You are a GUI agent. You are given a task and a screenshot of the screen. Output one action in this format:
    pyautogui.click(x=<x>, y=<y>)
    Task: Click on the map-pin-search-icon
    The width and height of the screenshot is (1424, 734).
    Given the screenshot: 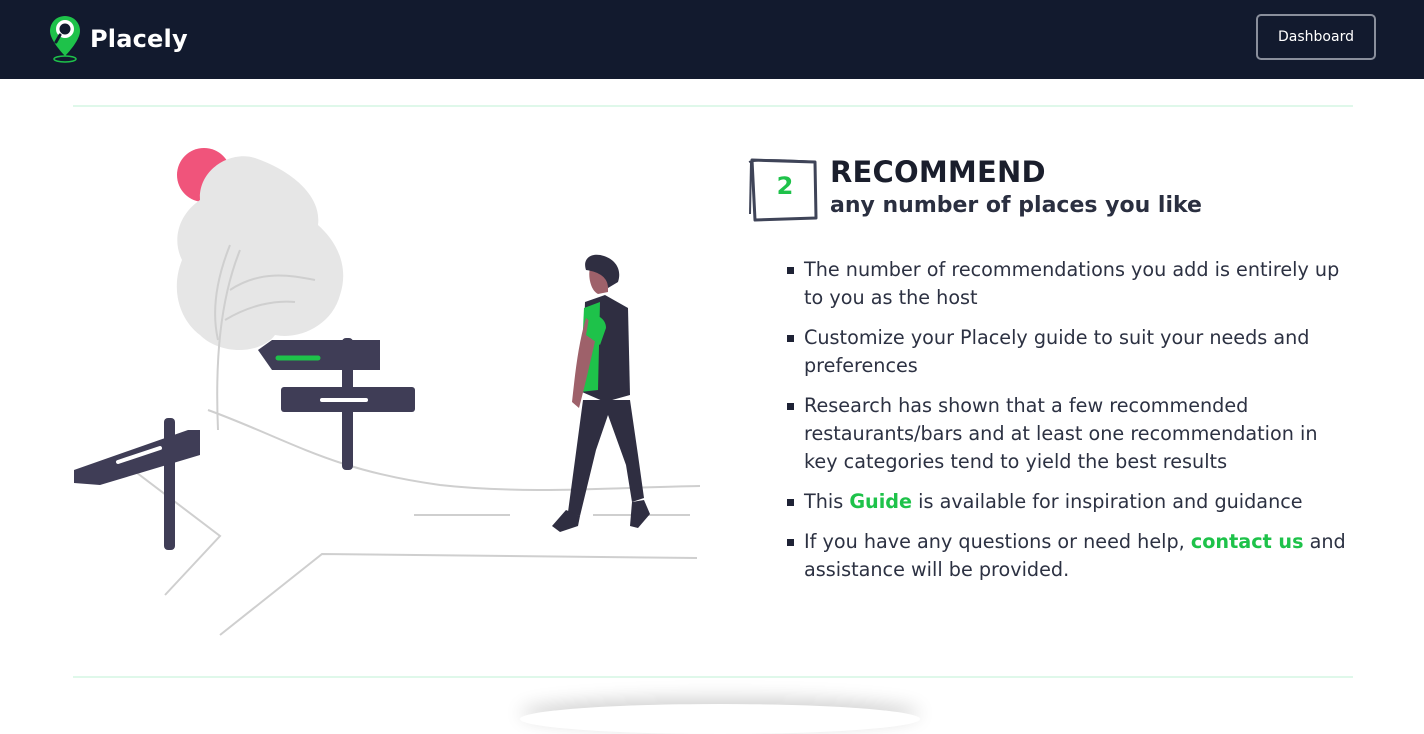 What is the action you would take?
    pyautogui.click(x=65, y=39)
    